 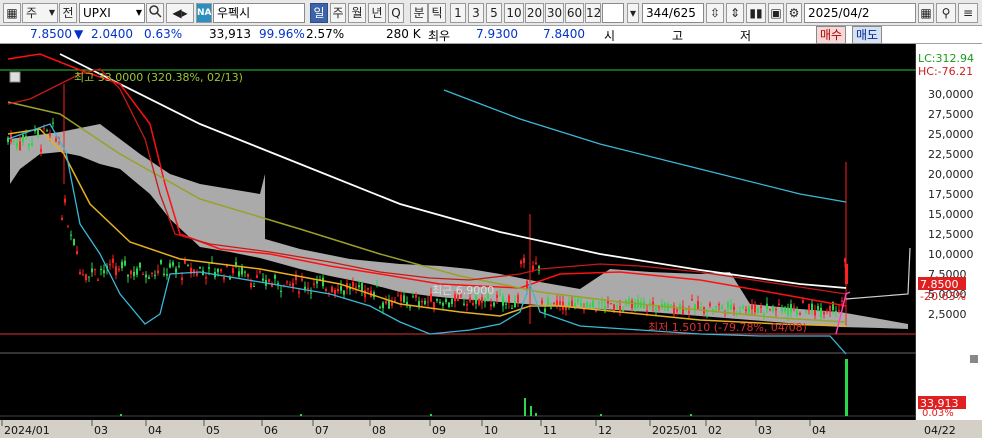 What do you see at coordinates (968, 13) in the screenshot?
I see `menu-icon: ≡` at bounding box center [968, 13].